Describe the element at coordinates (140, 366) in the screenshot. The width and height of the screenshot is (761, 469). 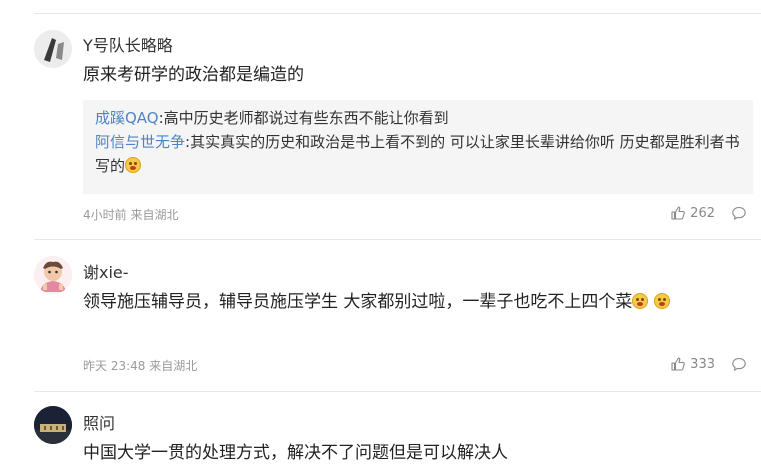
I see `comment-meta: 昨天 23:48 来自湖北` at that location.